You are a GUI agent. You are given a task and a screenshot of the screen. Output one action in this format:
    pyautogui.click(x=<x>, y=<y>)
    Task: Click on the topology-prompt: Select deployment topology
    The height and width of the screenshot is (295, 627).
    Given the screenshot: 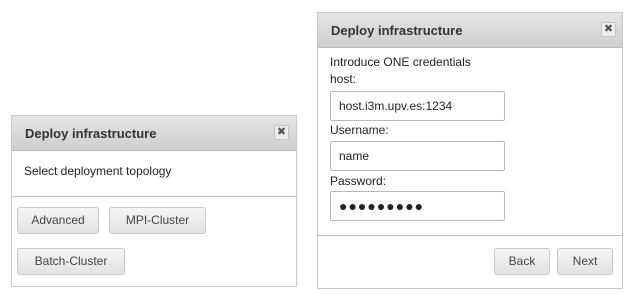 What is the action you would take?
    pyautogui.click(x=98, y=171)
    